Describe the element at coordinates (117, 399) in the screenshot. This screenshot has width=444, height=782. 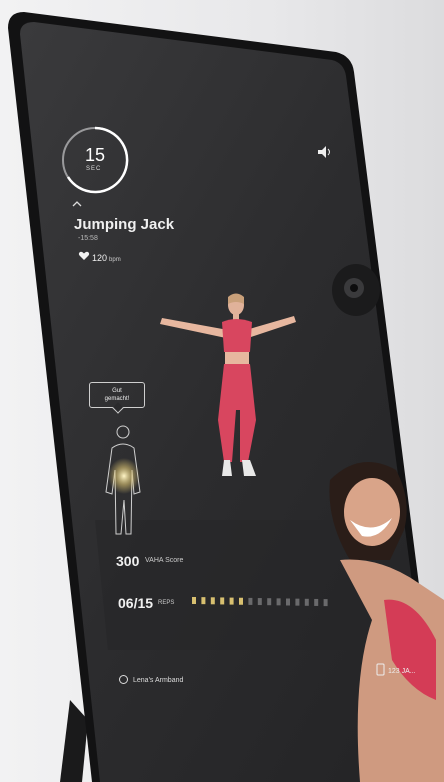
I see `feedback-line-2: gemacht!` at that location.